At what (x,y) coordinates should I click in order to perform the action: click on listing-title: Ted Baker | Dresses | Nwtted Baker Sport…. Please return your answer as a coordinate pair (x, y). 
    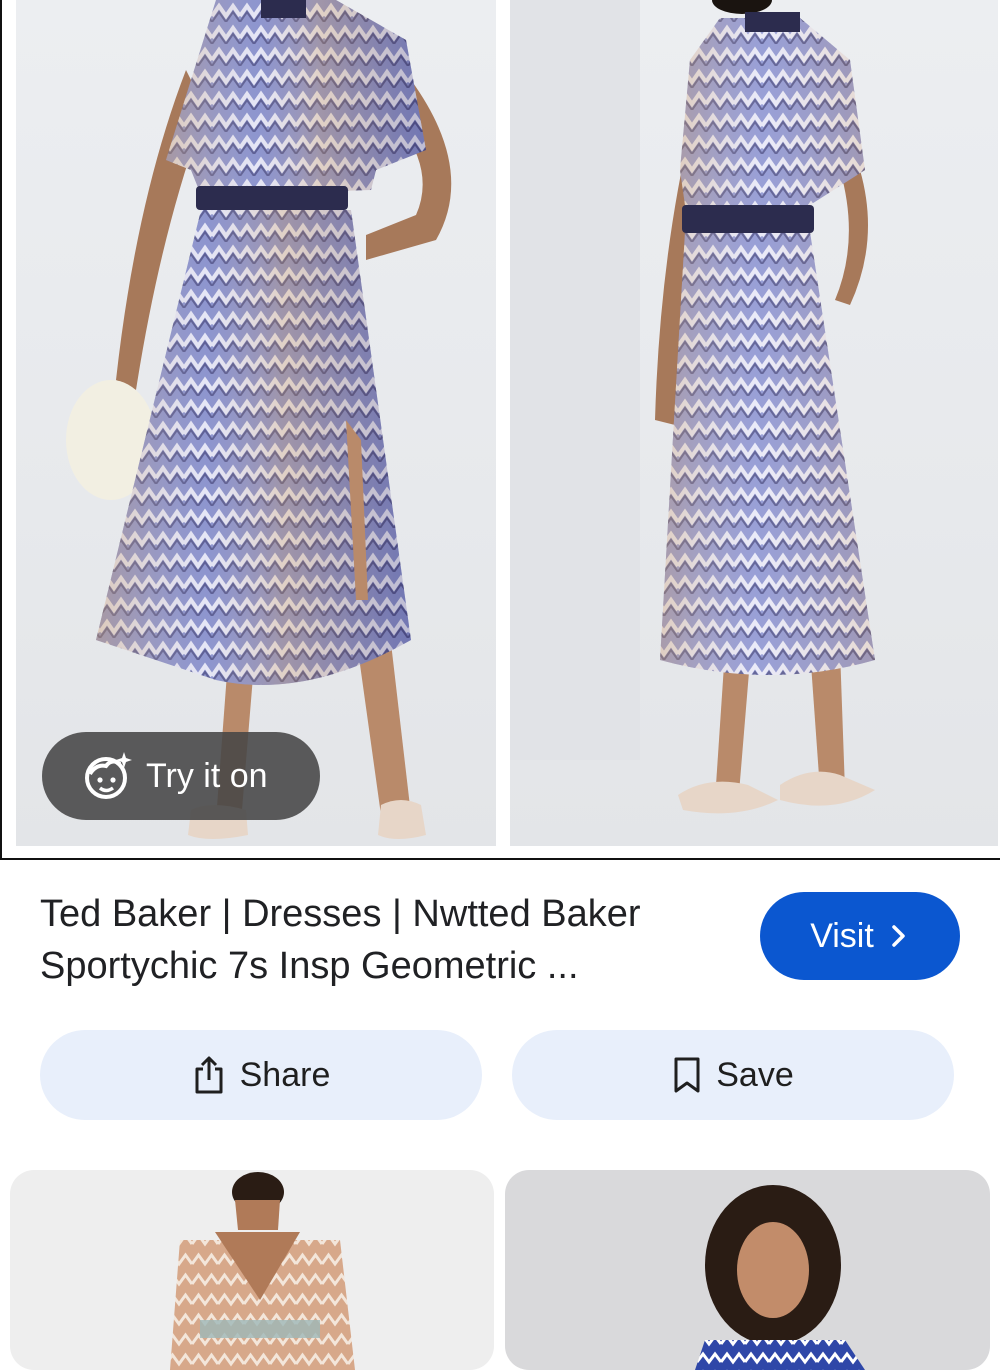
    Looking at the image, I should click on (380, 940).